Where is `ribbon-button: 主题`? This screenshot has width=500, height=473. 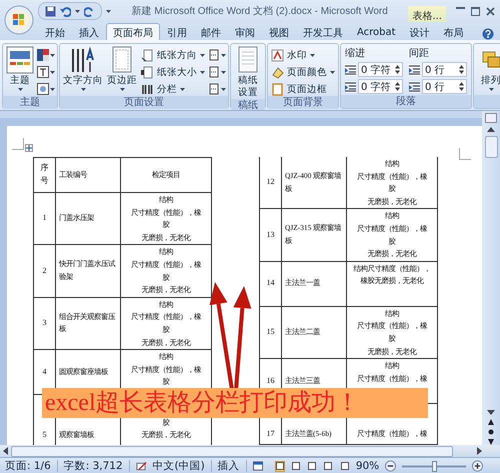 ribbon-button: 主题 is located at coordinates (20, 68).